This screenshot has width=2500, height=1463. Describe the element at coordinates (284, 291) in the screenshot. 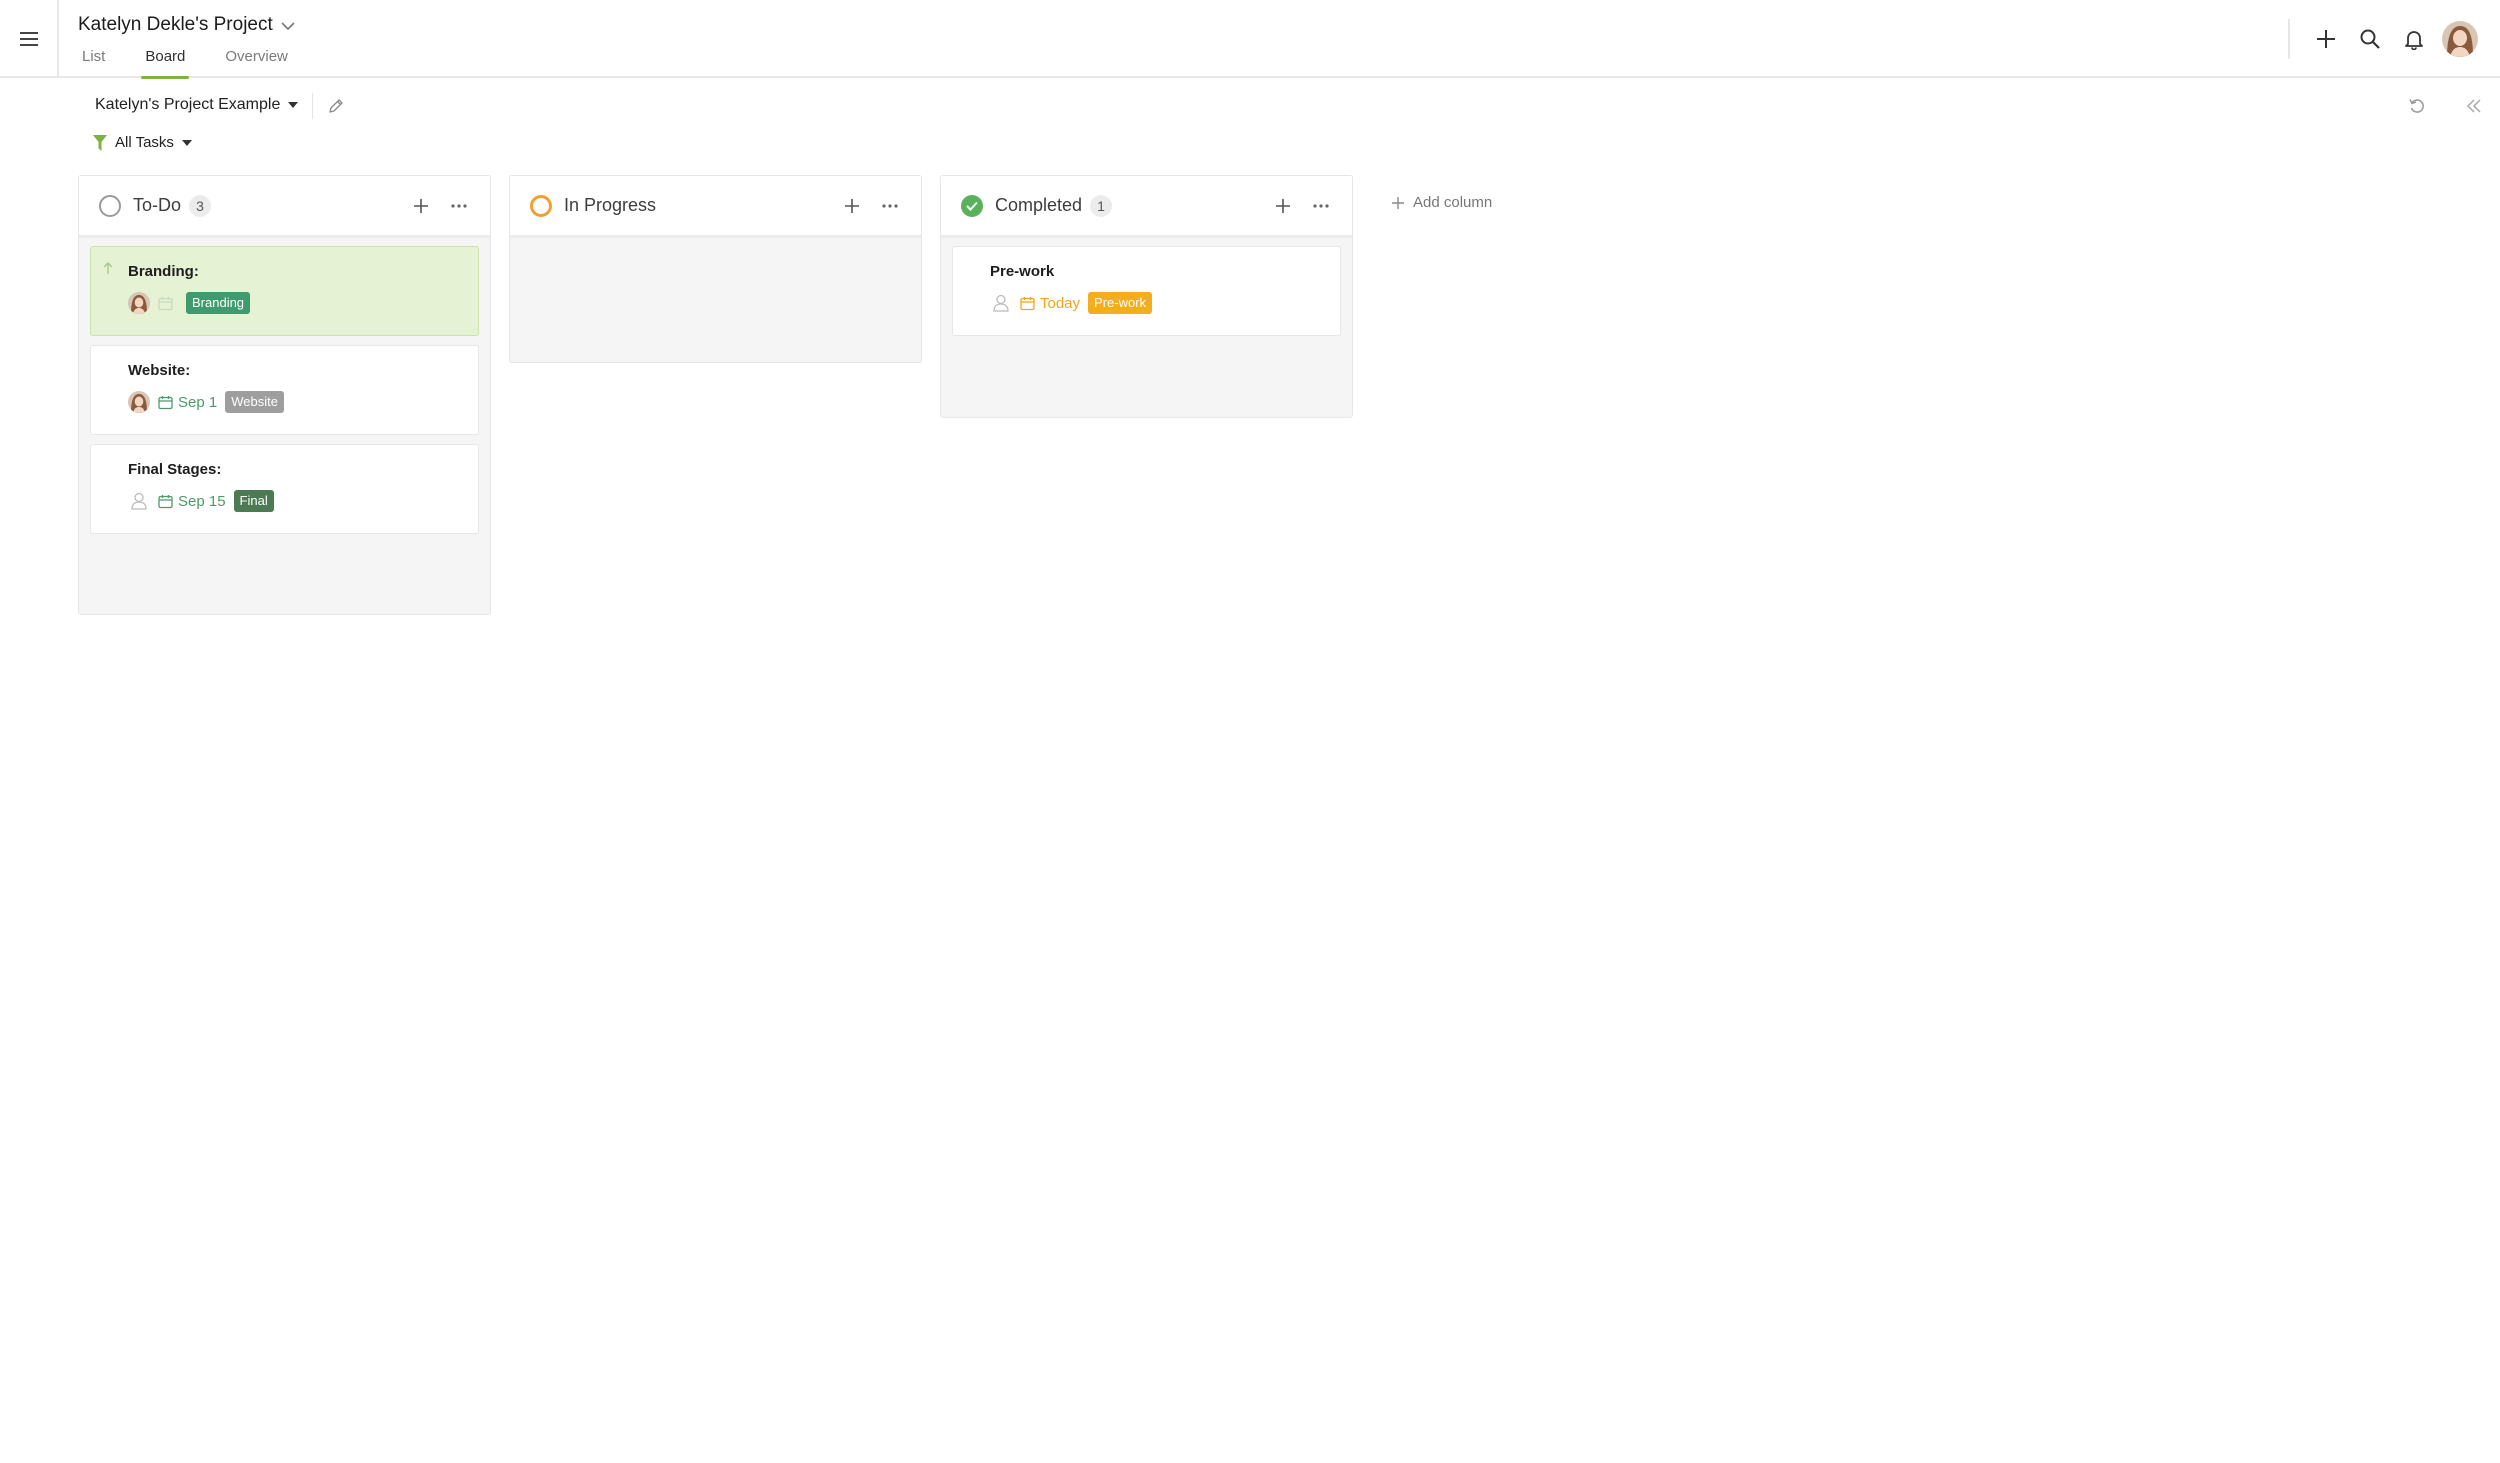

I see `task-card-branding: Branding` at that location.